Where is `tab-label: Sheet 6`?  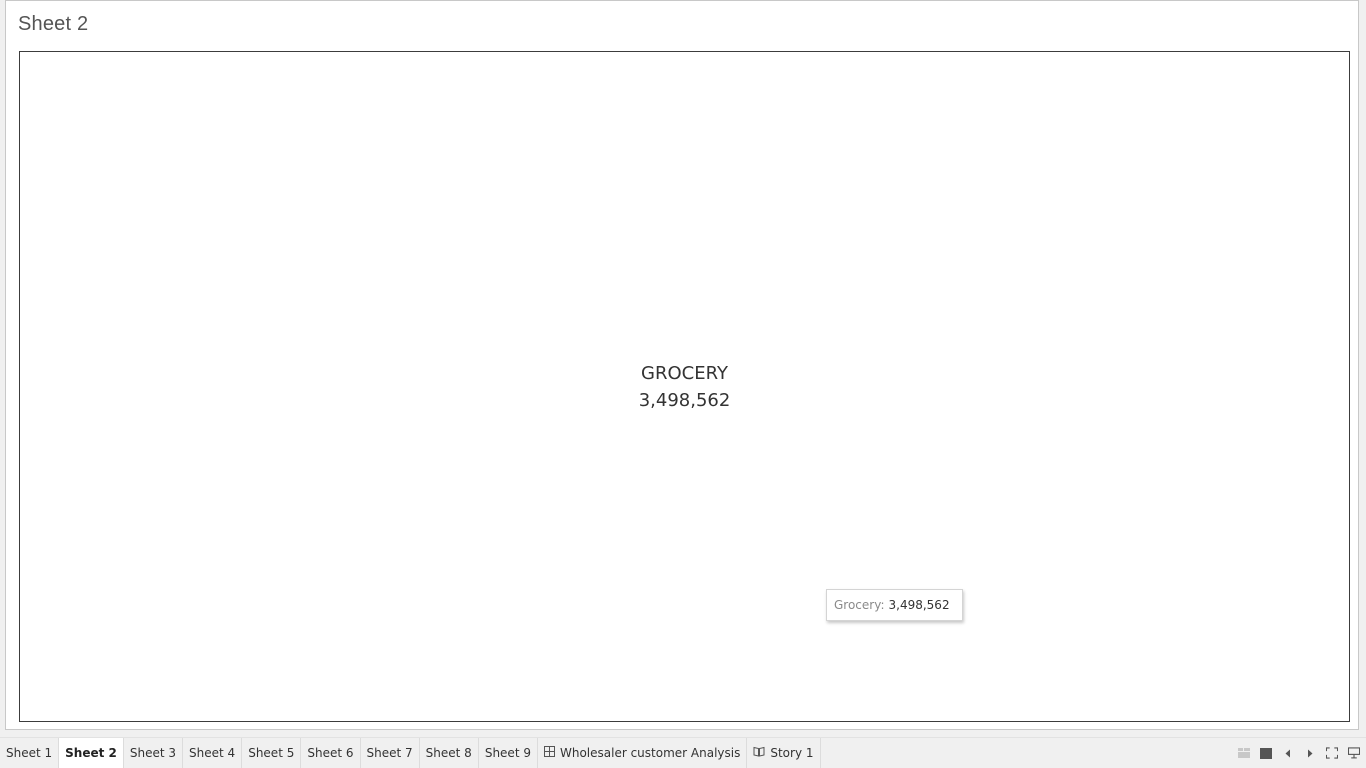 tab-label: Sheet 6 is located at coordinates (330, 753).